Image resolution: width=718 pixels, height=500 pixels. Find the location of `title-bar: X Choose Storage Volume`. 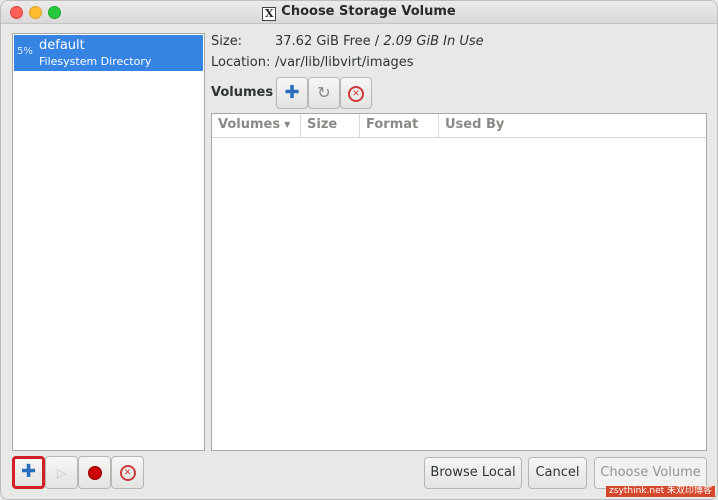

title-bar: X Choose Storage Volume is located at coordinates (359, 12).